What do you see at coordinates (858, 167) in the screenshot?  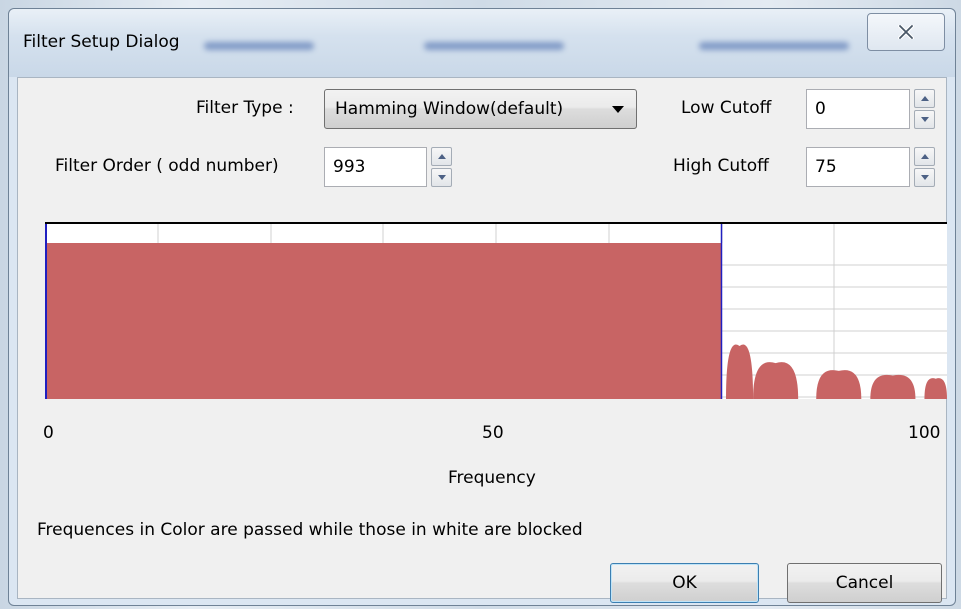 I see `high-cutoff-input: 75` at bounding box center [858, 167].